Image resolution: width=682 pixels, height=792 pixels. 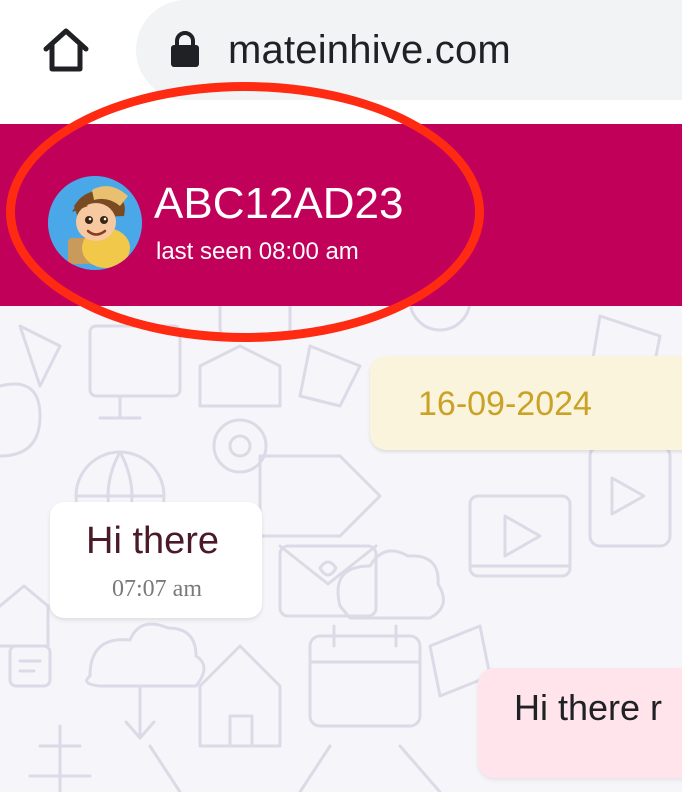 What do you see at coordinates (505, 404) in the screenshot?
I see `date-separator-text: 16-09-2024` at bounding box center [505, 404].